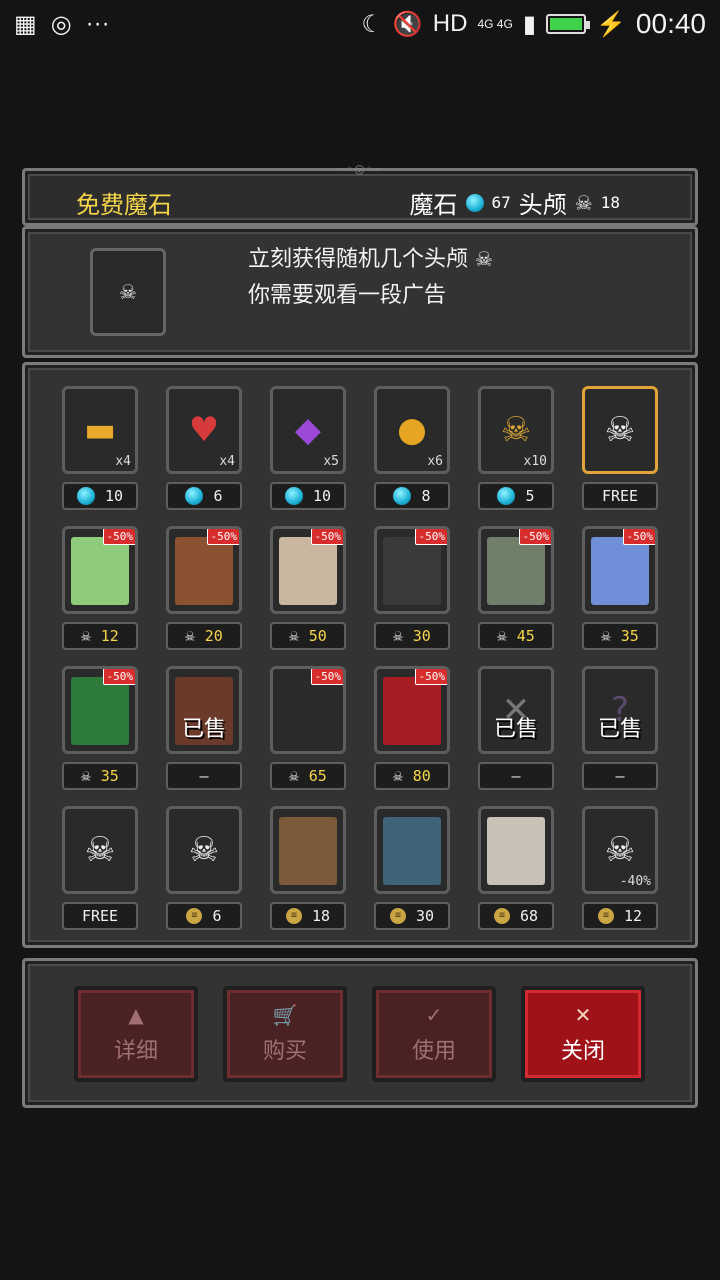 Image resolution: width=720 pixels, height=1280 pixels. I want to click on item-description: 立刻获得随机几个头颅 ☠ 你需要观看一段广告, so click(370, 278).